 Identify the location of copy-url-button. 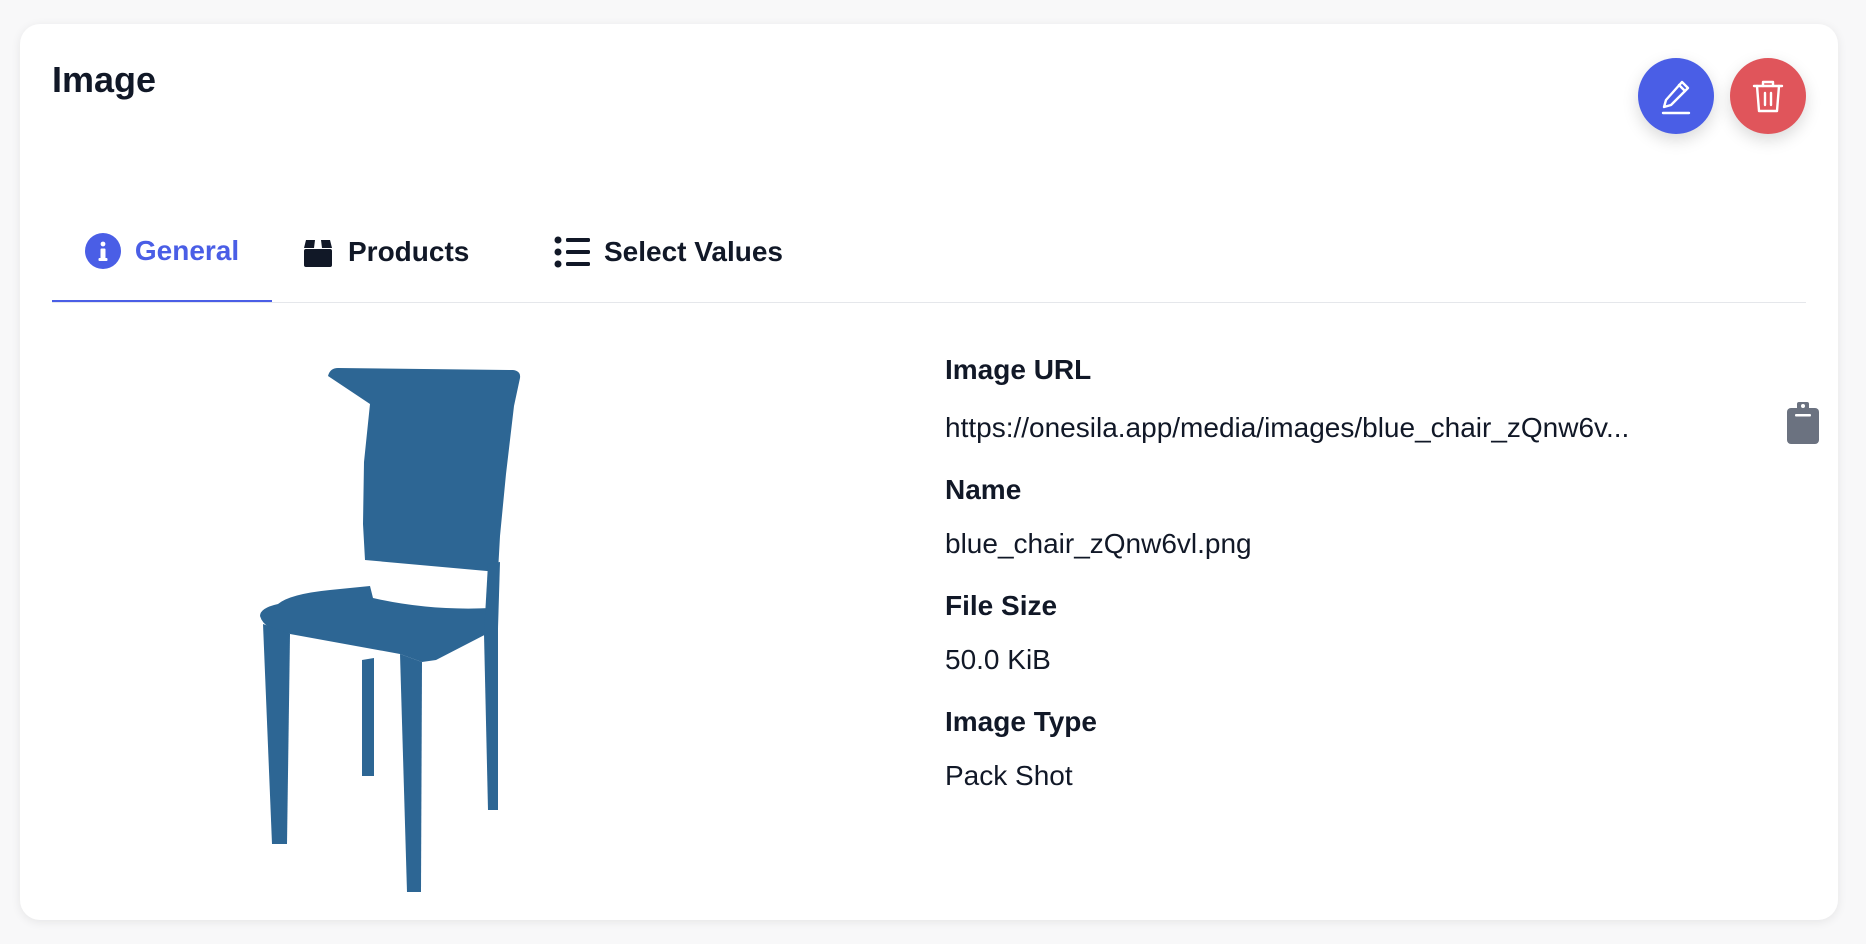
(1803, 423).